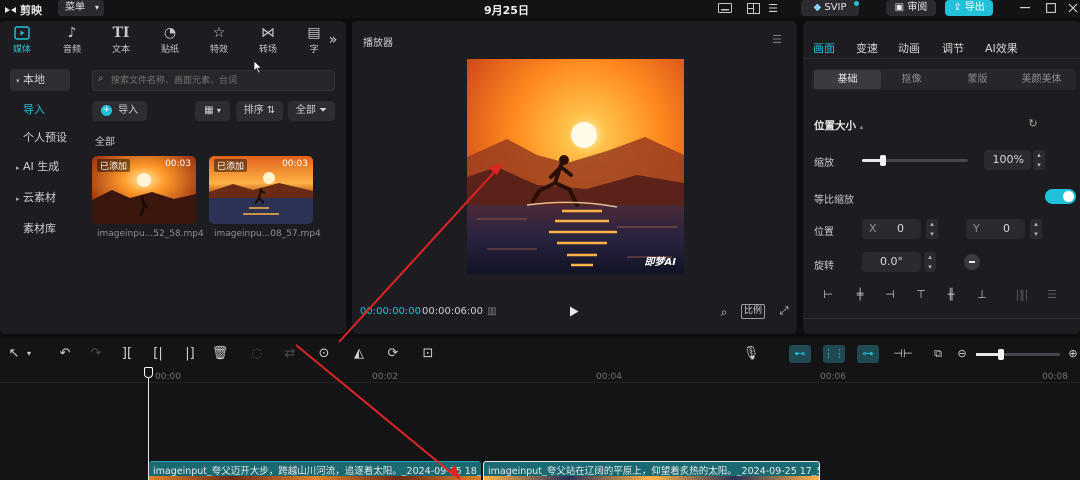 This screenshot has width=1080, height=480. I want to click on annotation-arrow-to-clip, so click(375, 410).